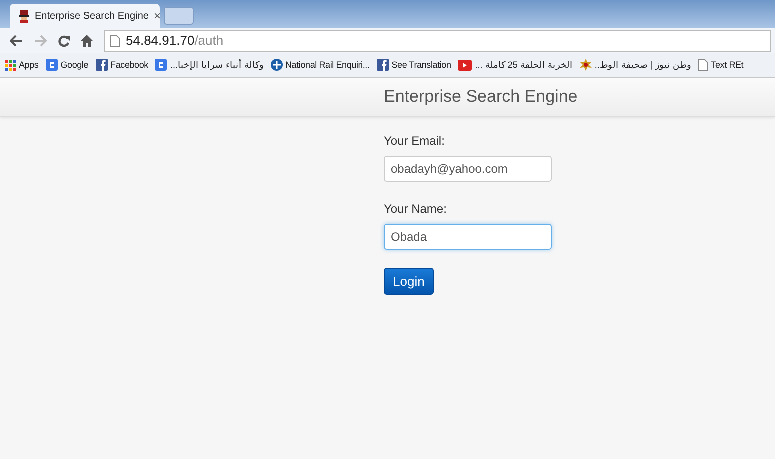  What do you see at coordinates (67, 65) in the screenshot?
I see `bookmark-link: Google` at bounding box center [67, 65].